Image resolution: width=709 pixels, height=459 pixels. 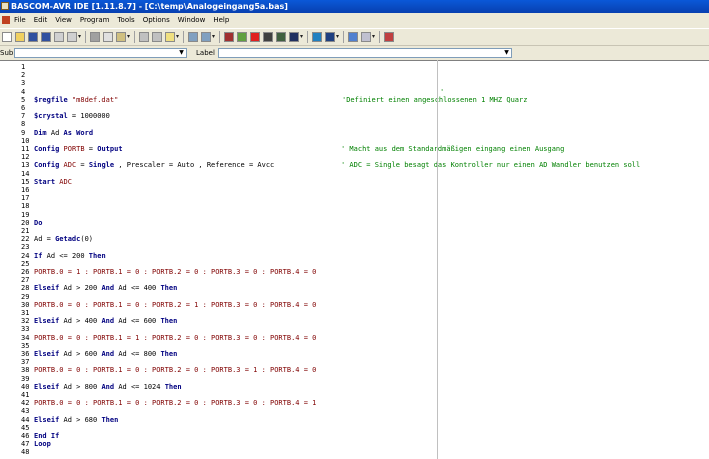 What do you see at coordinates (100, 53) in the screenshot?
I see `sub-combo: ▼` at bounding box center [100, 53].